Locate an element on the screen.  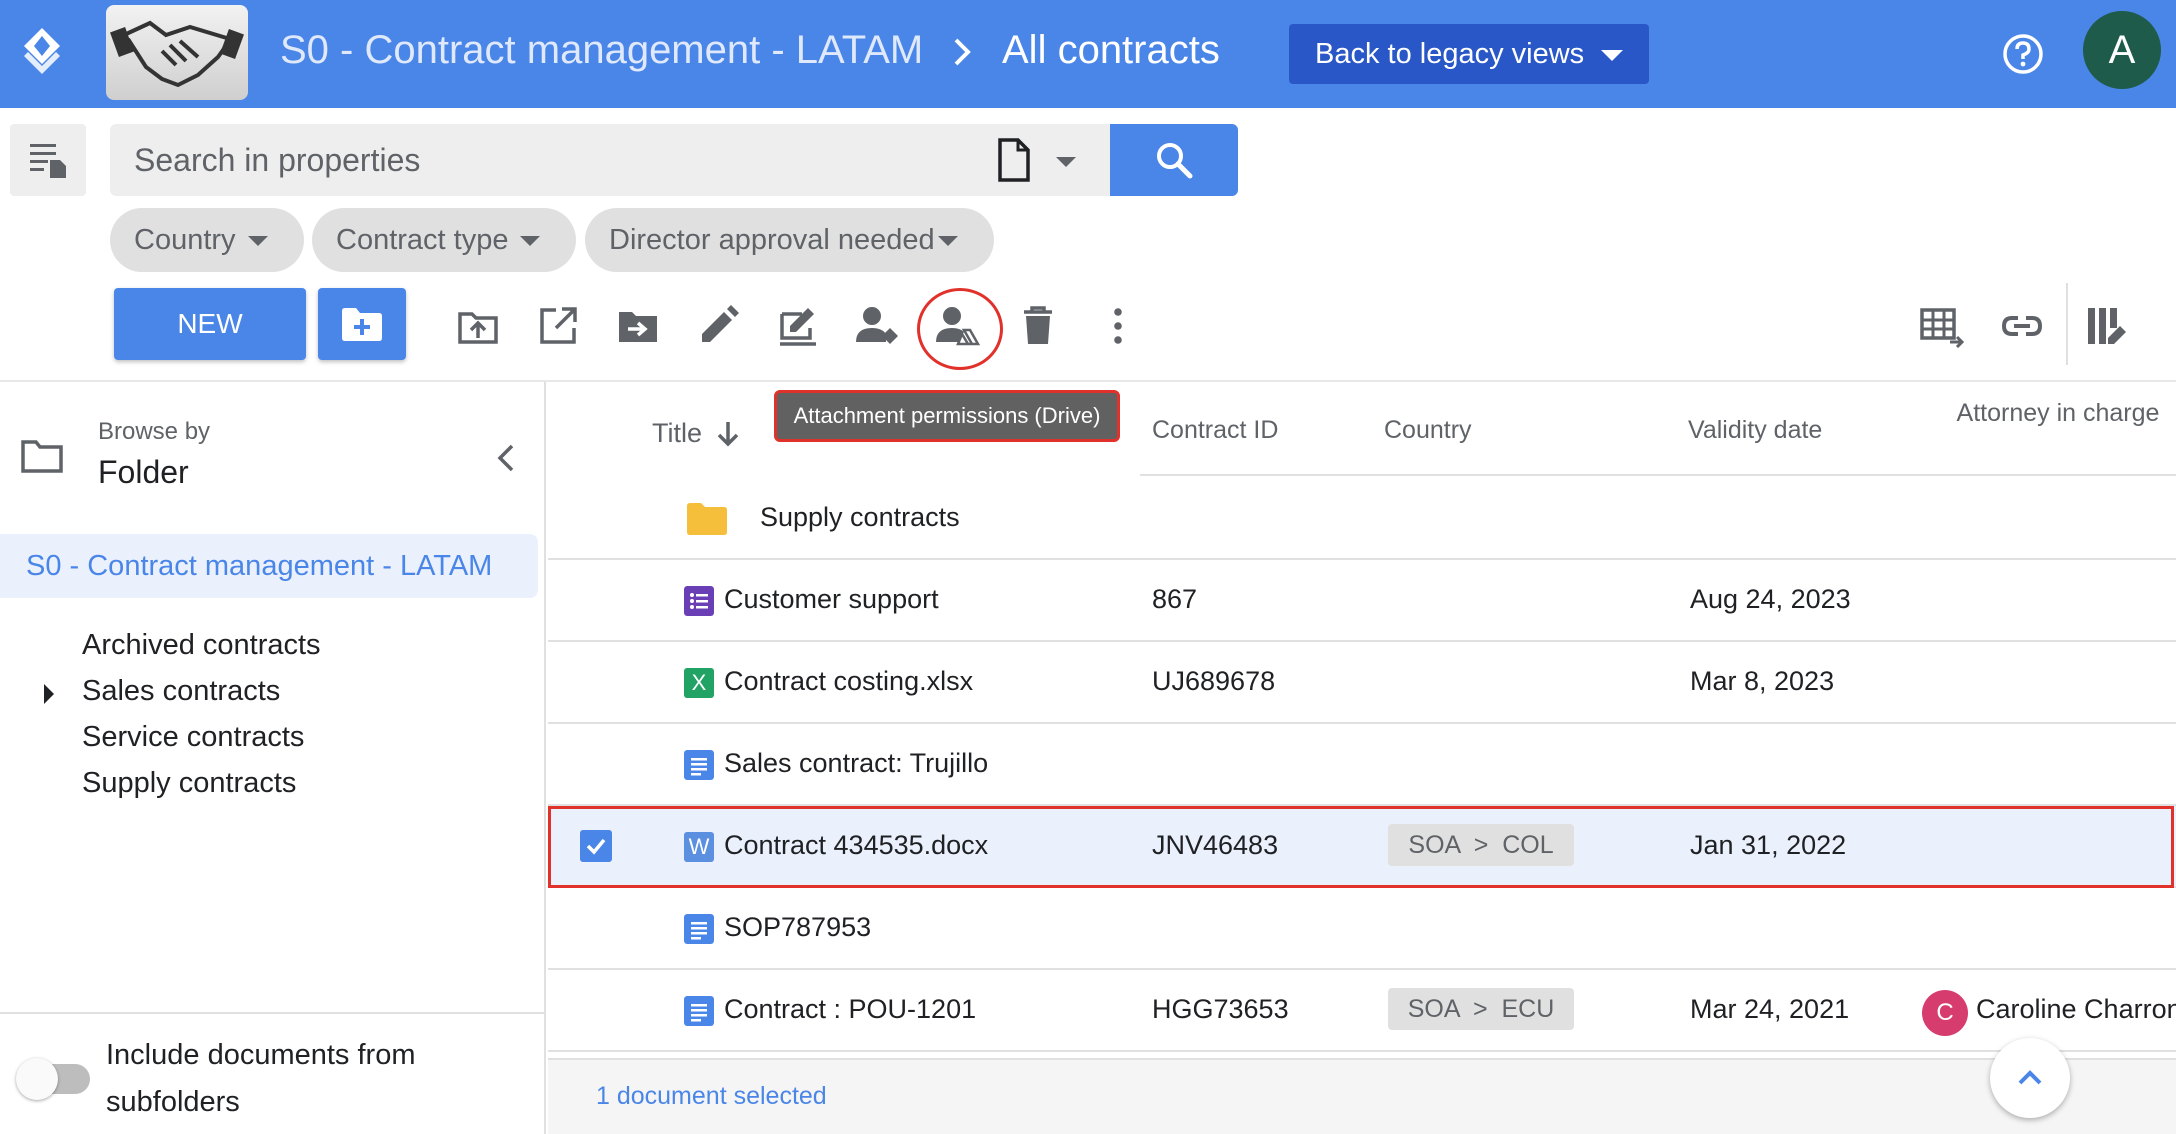
column-header-country: Country is located at coordinates (1428, 430).